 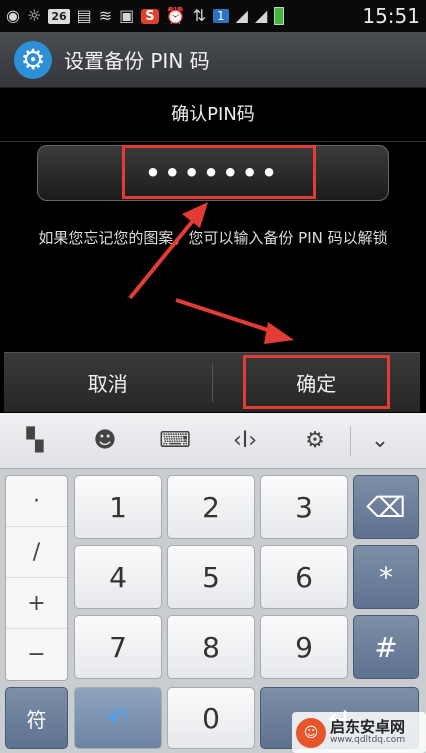 I want to click on undo-key: ↶, so click(x=118, y=718).